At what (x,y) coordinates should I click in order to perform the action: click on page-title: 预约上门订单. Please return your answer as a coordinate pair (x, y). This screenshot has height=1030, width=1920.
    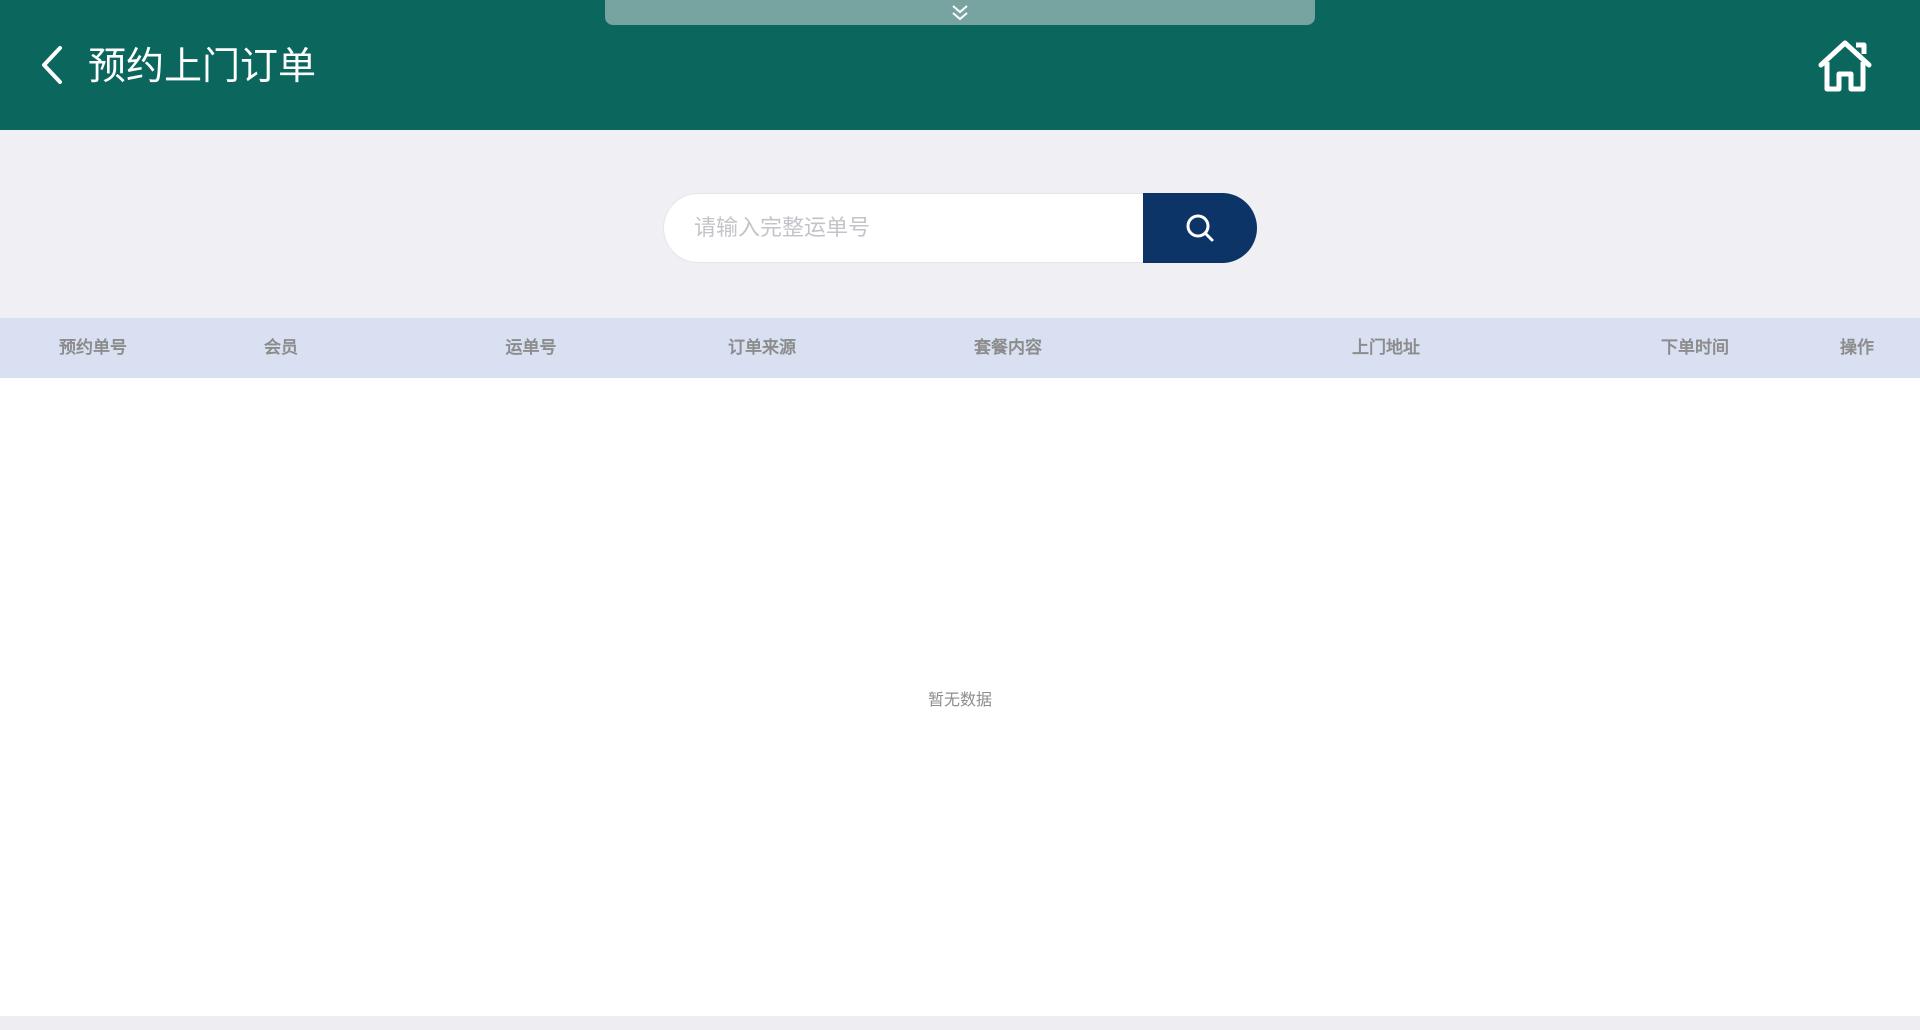
    Looking at the image, I should click on (202, 66).